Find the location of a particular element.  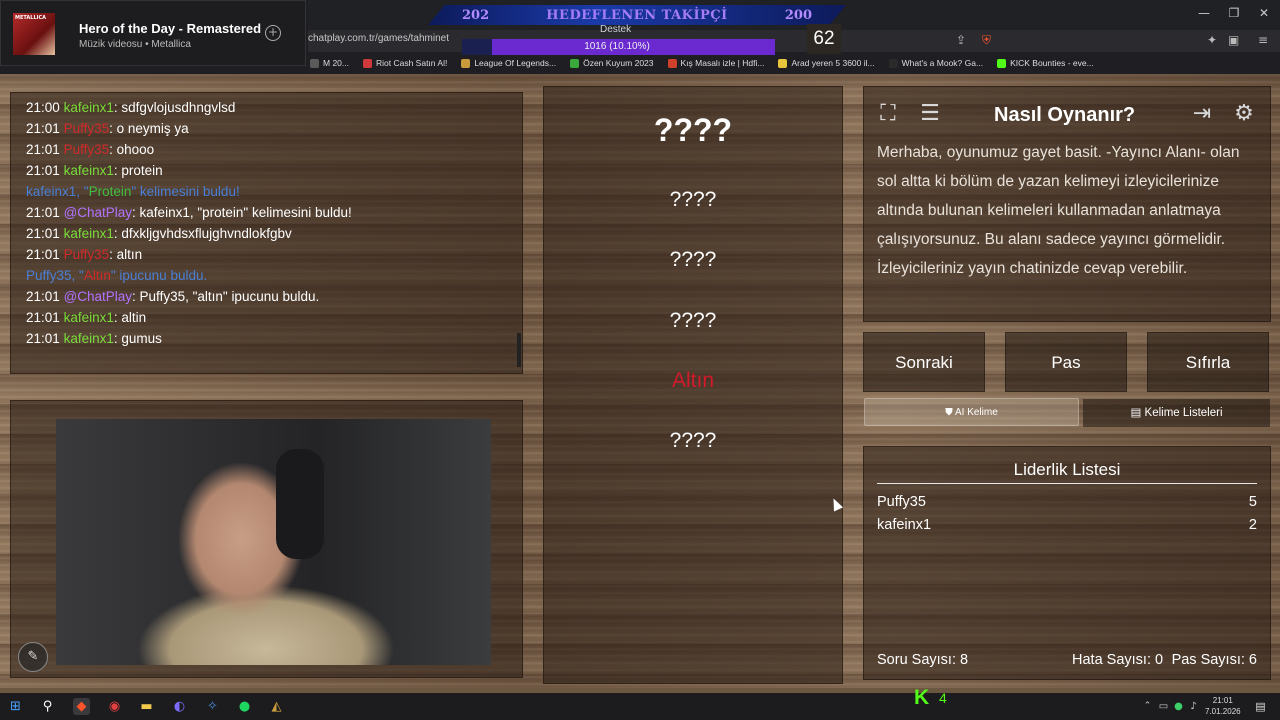

leaderboard-score: 2 is located at coordinates (1252, 525).